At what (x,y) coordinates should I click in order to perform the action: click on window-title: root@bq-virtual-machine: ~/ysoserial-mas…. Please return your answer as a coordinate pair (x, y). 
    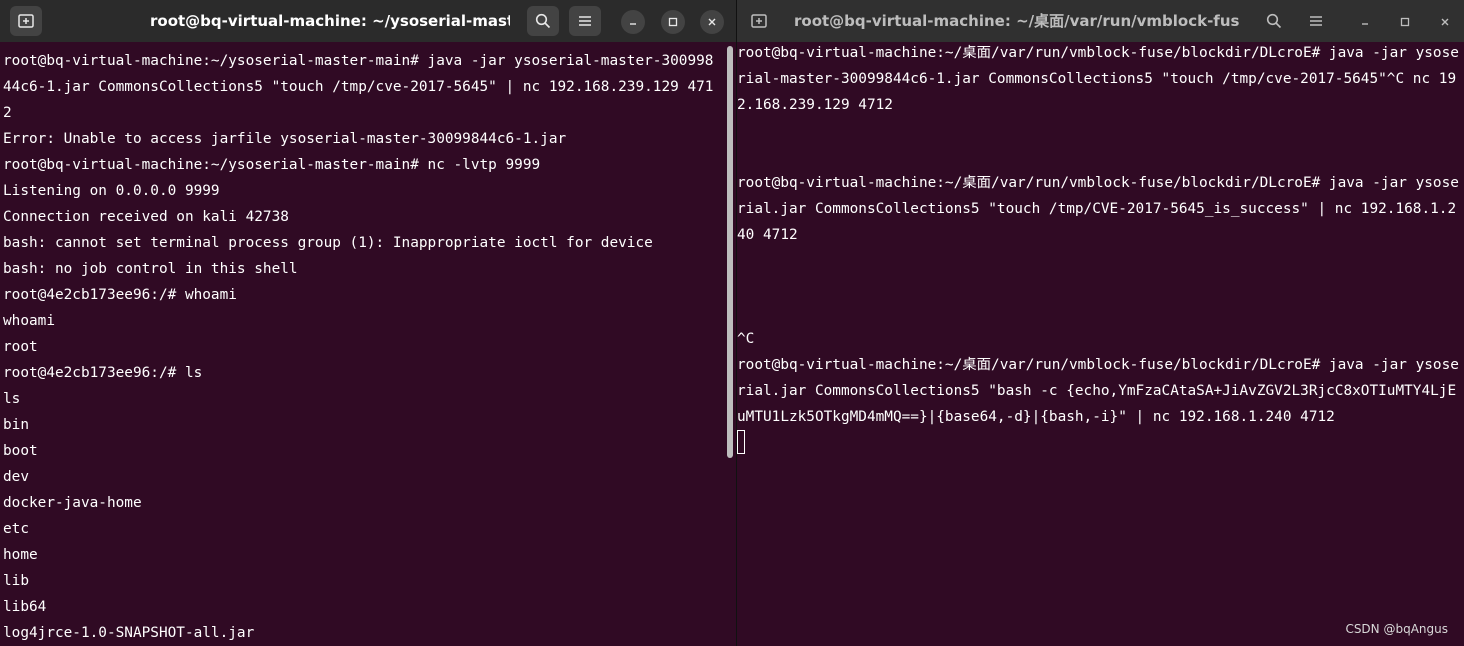
    Looking at the image, I should click on (330, 21).